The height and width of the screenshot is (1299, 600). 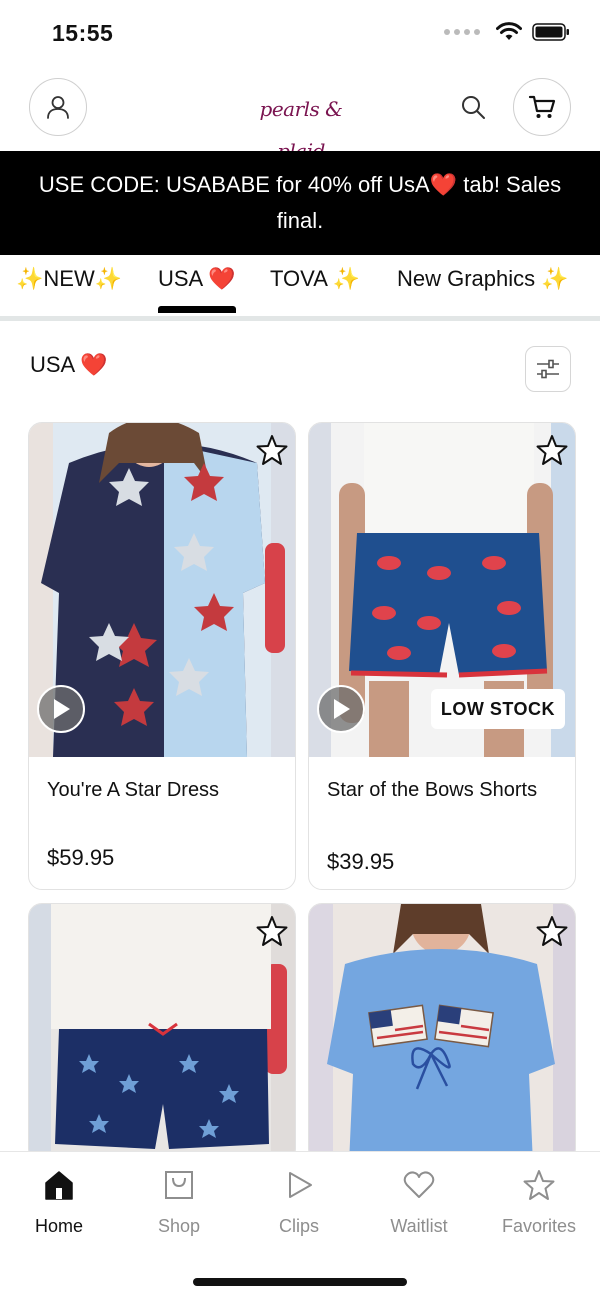 I want to click on tabs-divider, so click(x=300, y=318).